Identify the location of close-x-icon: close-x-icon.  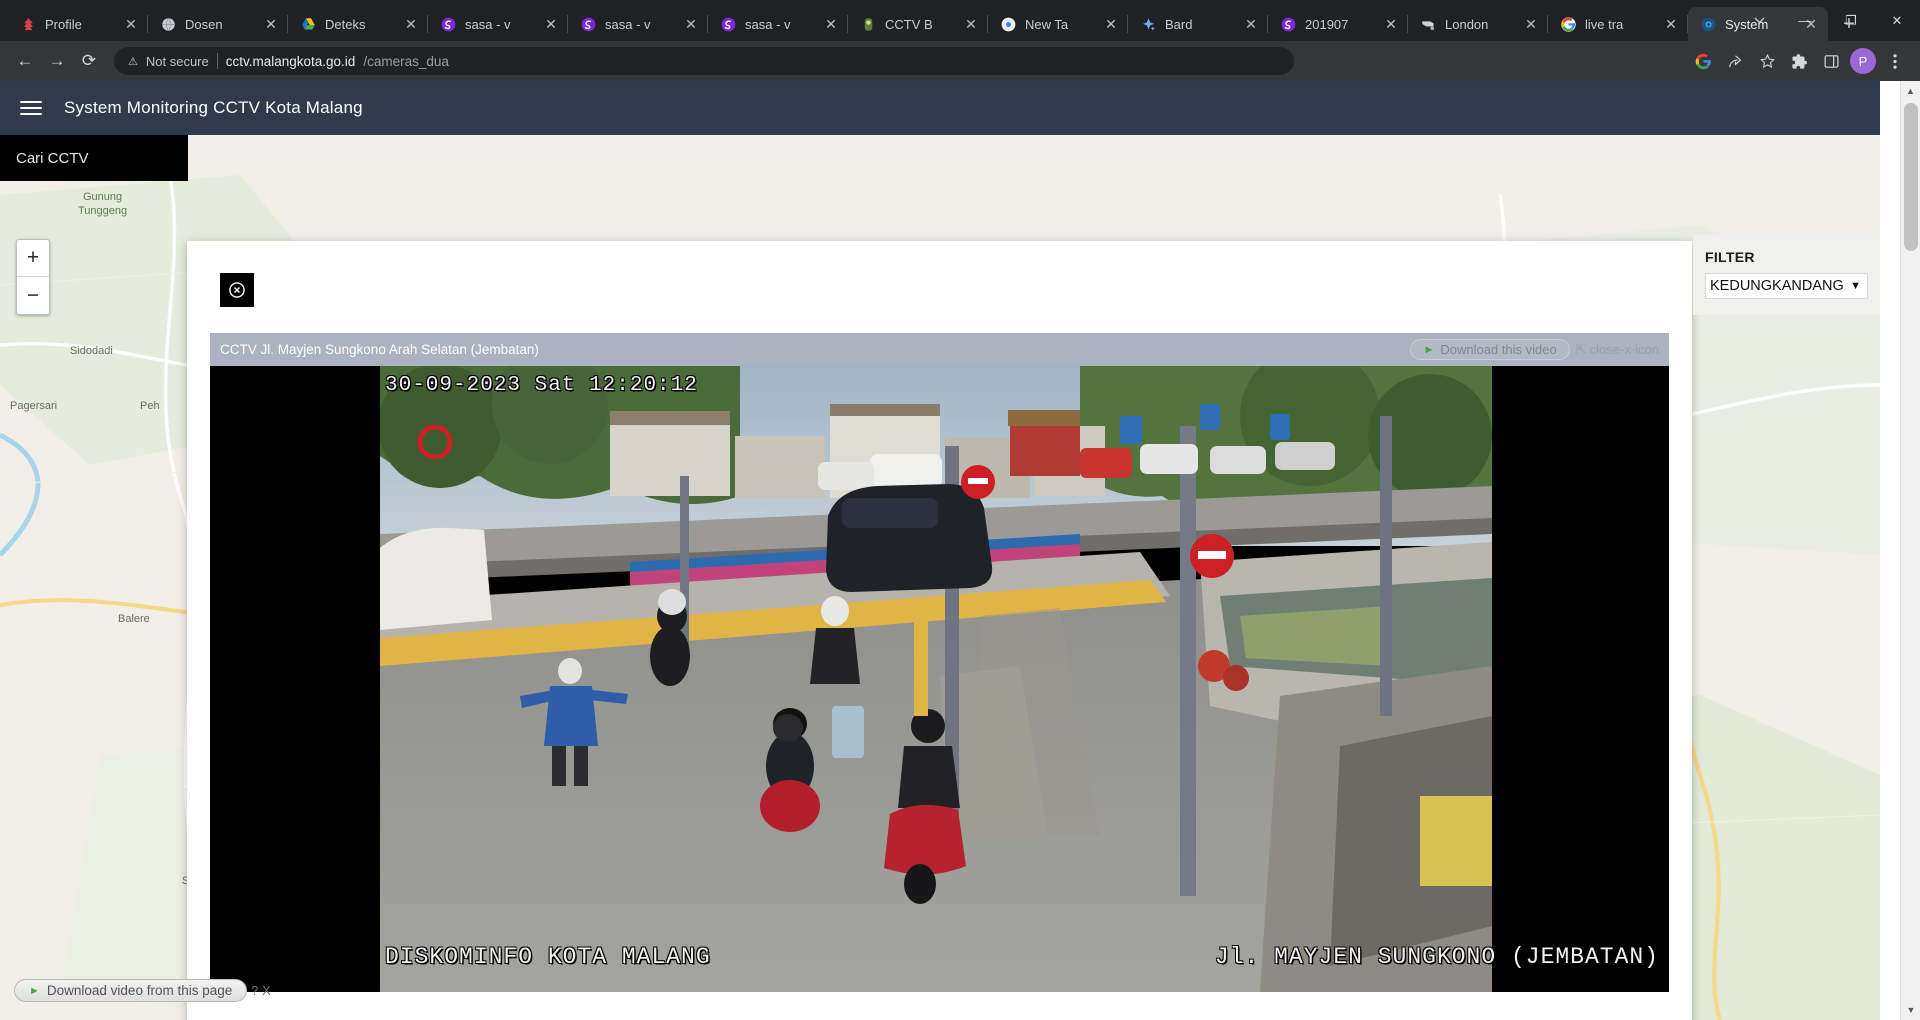
(1624, 350).